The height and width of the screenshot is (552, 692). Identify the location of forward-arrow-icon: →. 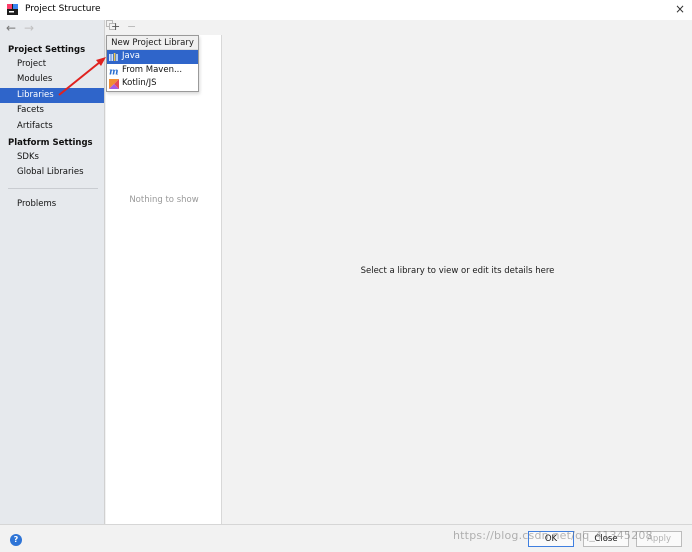
(29, 28).